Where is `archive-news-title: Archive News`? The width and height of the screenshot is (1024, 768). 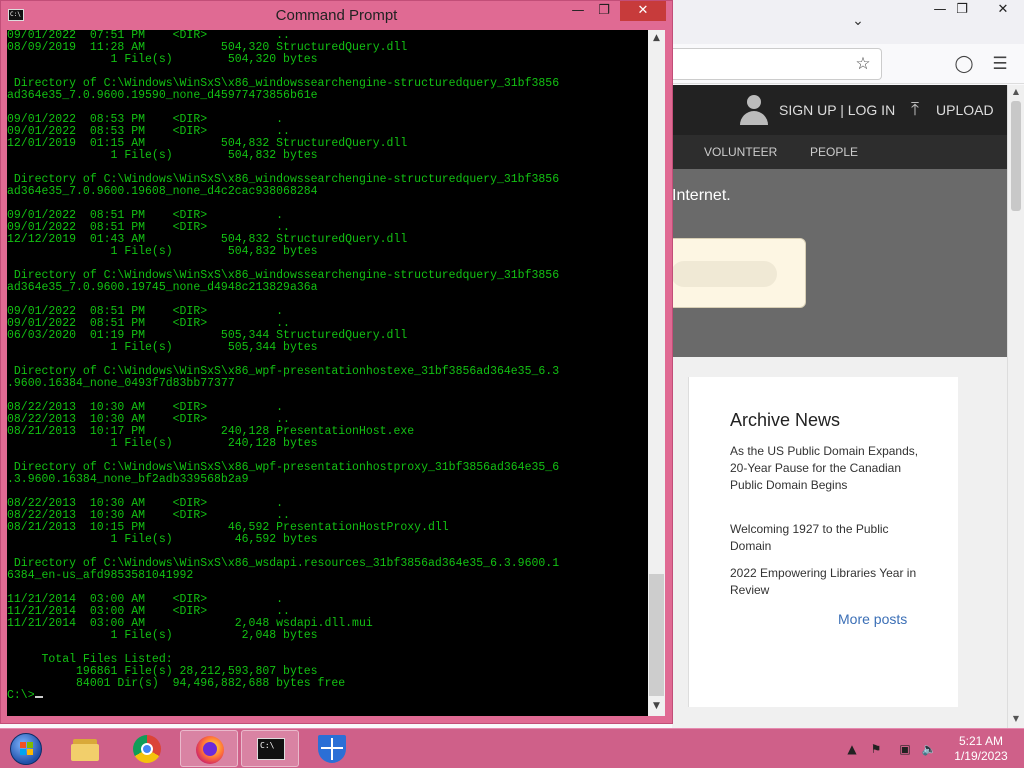
archive-news-title: Archive News is located at coordinates (785, 420).